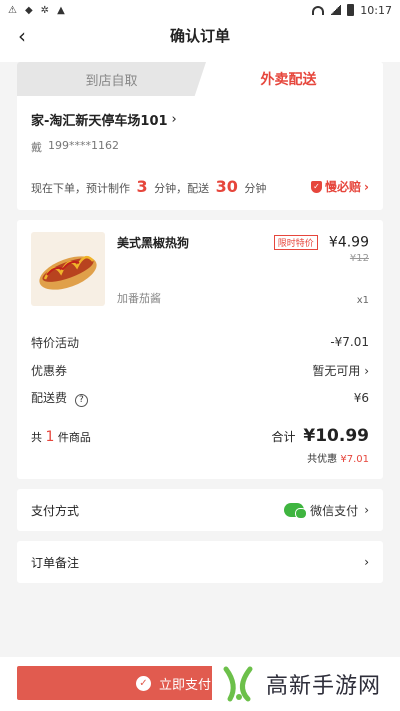 The image size is (400, 711). What do you see at coordinates (74, 437) in the screenshot?
I see `count-suffix: 件商品` at bounding box center [74, 437].